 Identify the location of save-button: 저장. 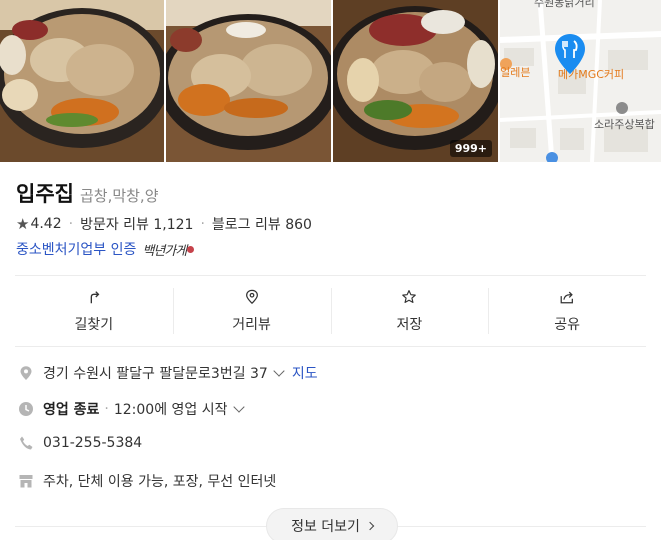
(409, 311).